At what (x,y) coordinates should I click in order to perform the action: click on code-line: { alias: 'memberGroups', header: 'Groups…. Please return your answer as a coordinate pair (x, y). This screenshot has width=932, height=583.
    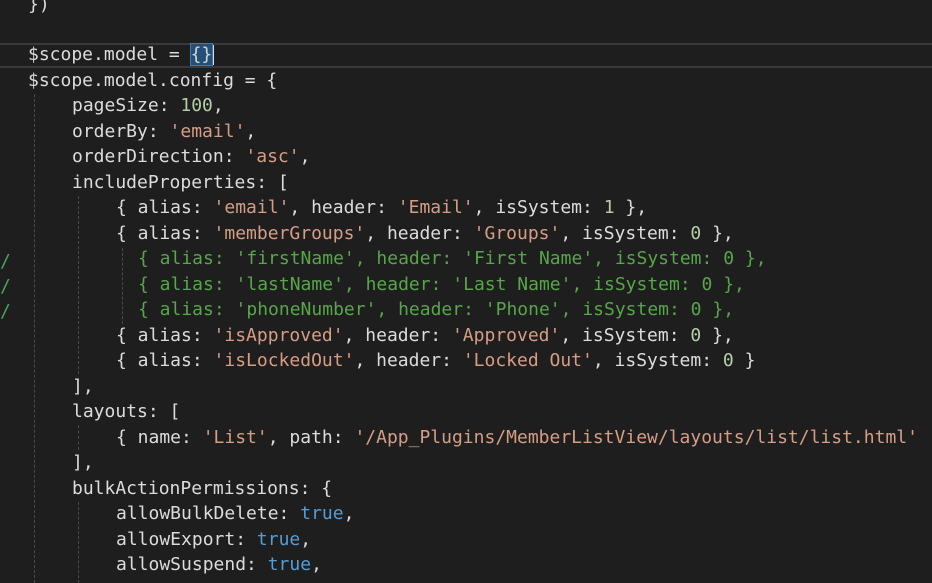
    Looking at the image, I should click on (425, 234).